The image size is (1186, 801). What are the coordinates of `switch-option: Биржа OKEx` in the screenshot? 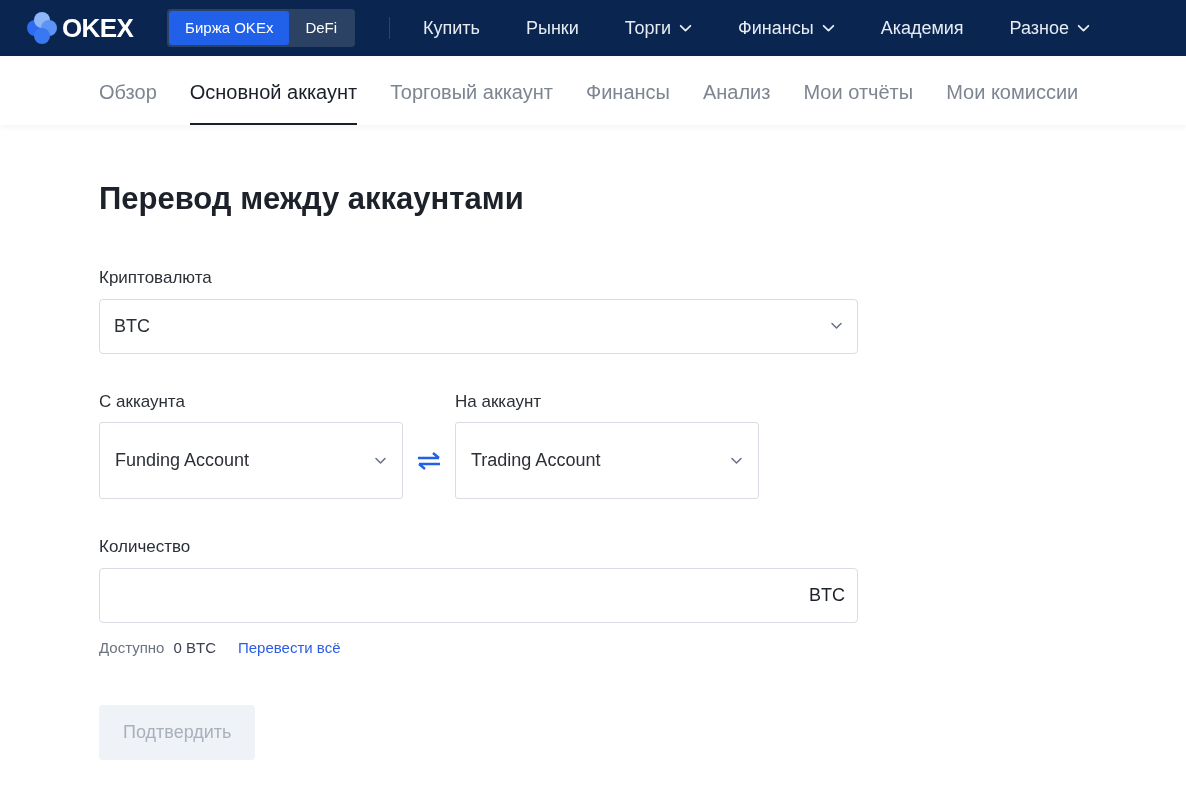 It's located at (229, 28).